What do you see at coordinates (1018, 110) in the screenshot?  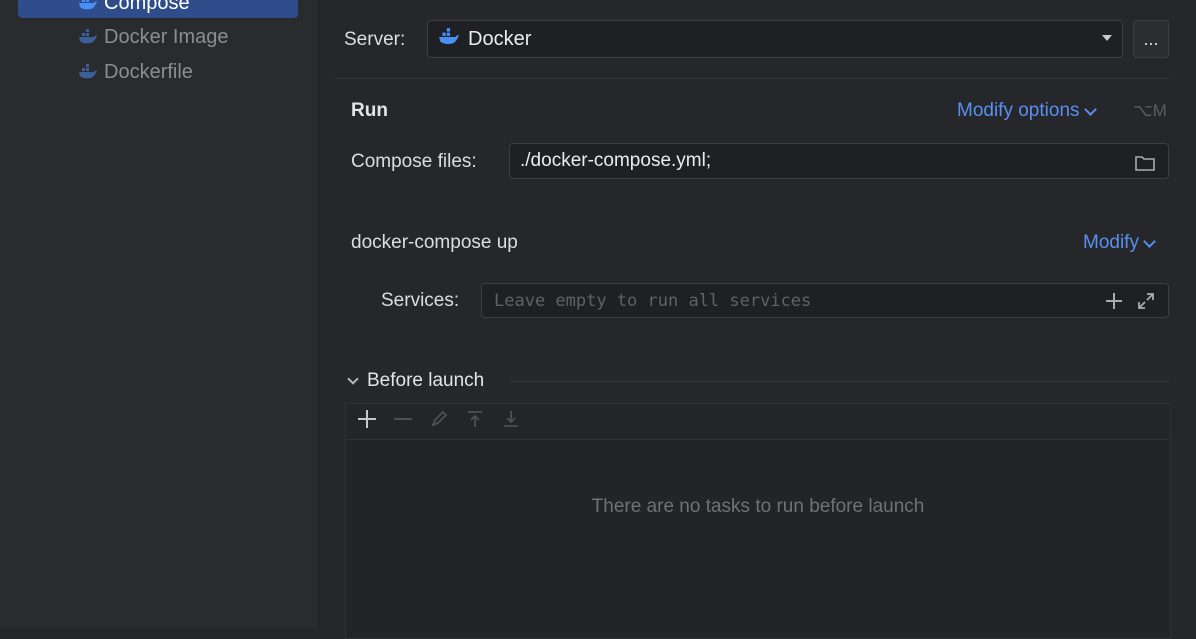 I see `modify-options-label: Modify options` at bounding box center [1018, 110].